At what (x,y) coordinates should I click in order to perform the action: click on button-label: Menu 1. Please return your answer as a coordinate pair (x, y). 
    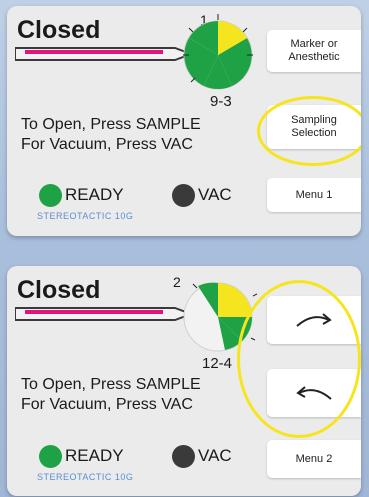
    Looking at the image, I should click on (314, 194).